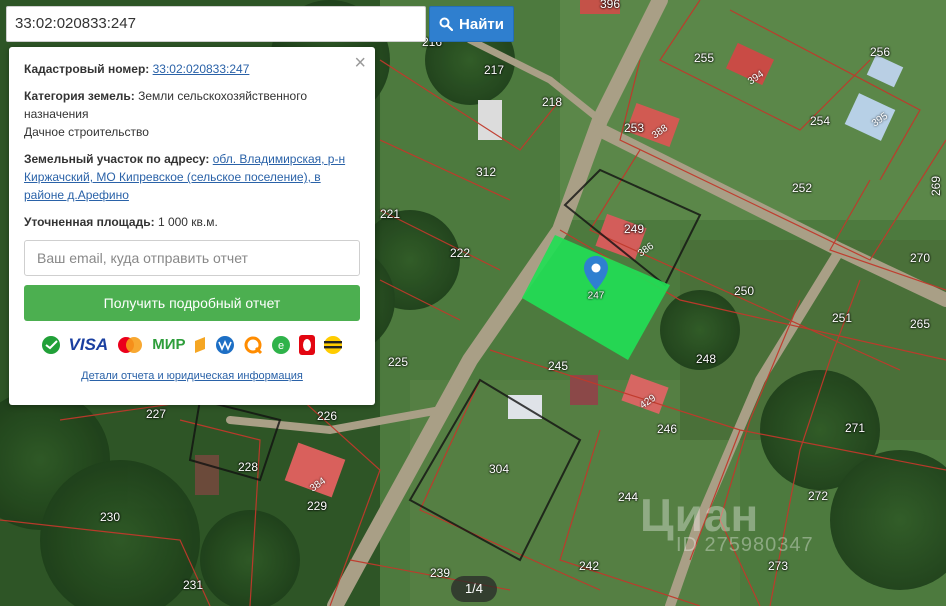 Image resolution: width=946 pixels, height=606 pixels. I want to click on parcel-label: 271, so click(855, 428).